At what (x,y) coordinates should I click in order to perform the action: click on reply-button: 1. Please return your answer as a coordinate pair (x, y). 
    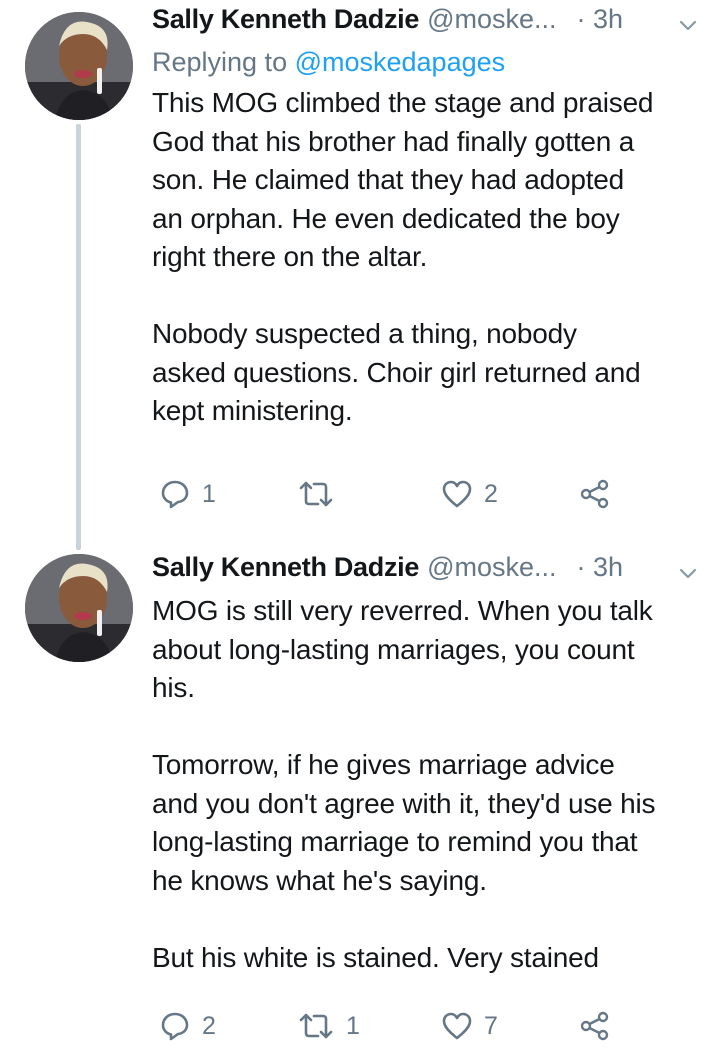
    Looking at the image, I should click on (188, 494).